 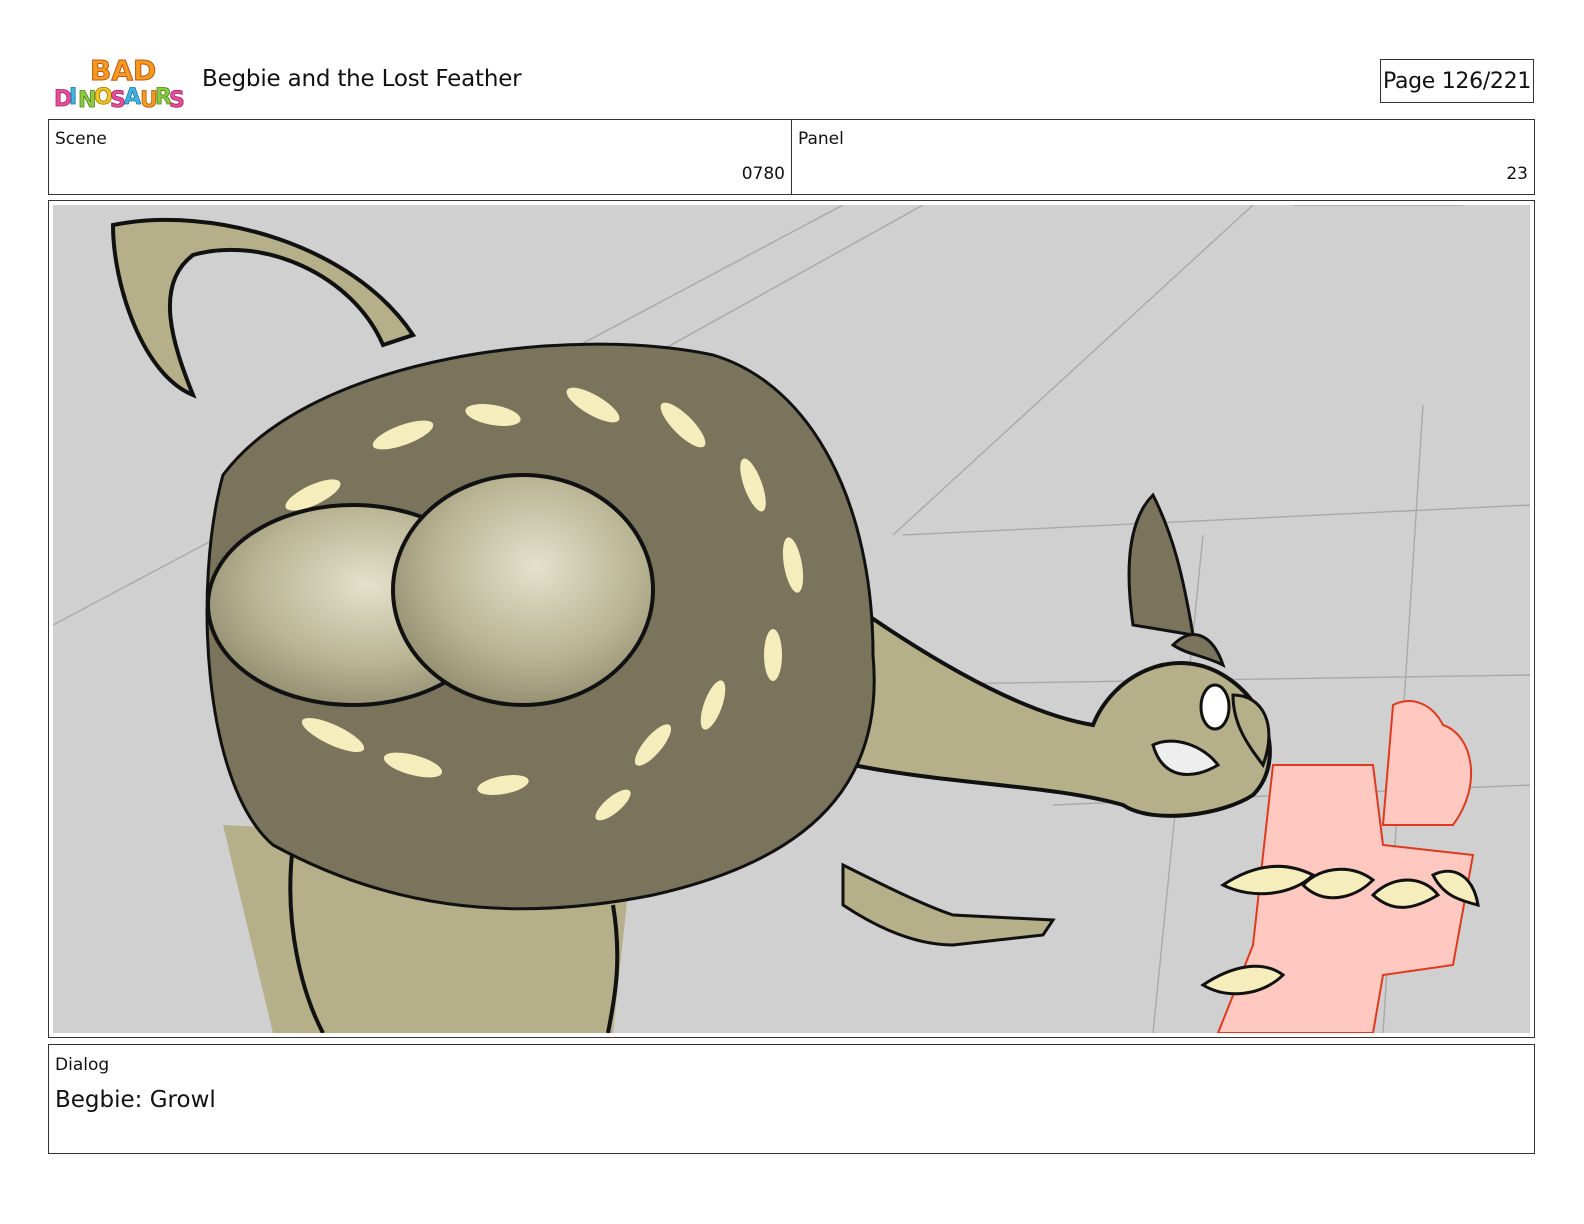 What do you see at coordinates (132, 97) in the screenshot?
I see `svg-text: A` at bounding box center [132, 97].